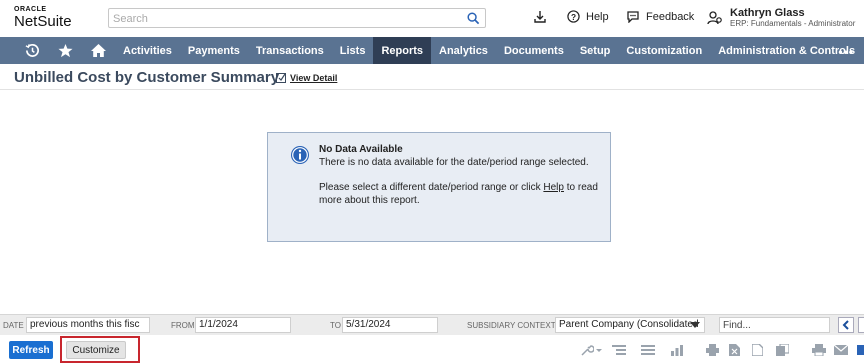 This screenshot has width=864, height=363. What do you see at coordinates (463, 50) in the screenshot?
I see `nav-analytics: Analytics` at bounding box center [463, 50].